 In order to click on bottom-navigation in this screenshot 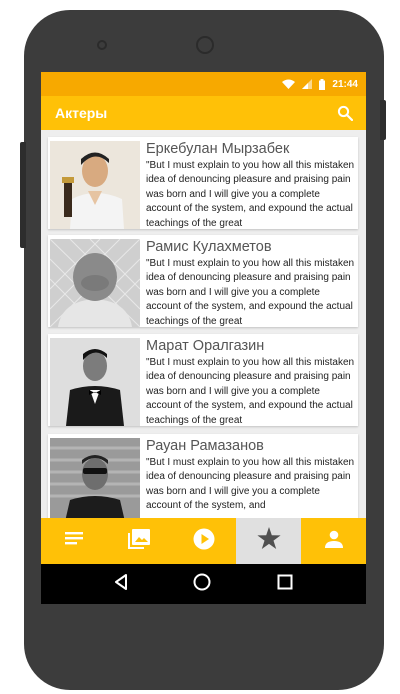, I will do `click(203, 541)`.